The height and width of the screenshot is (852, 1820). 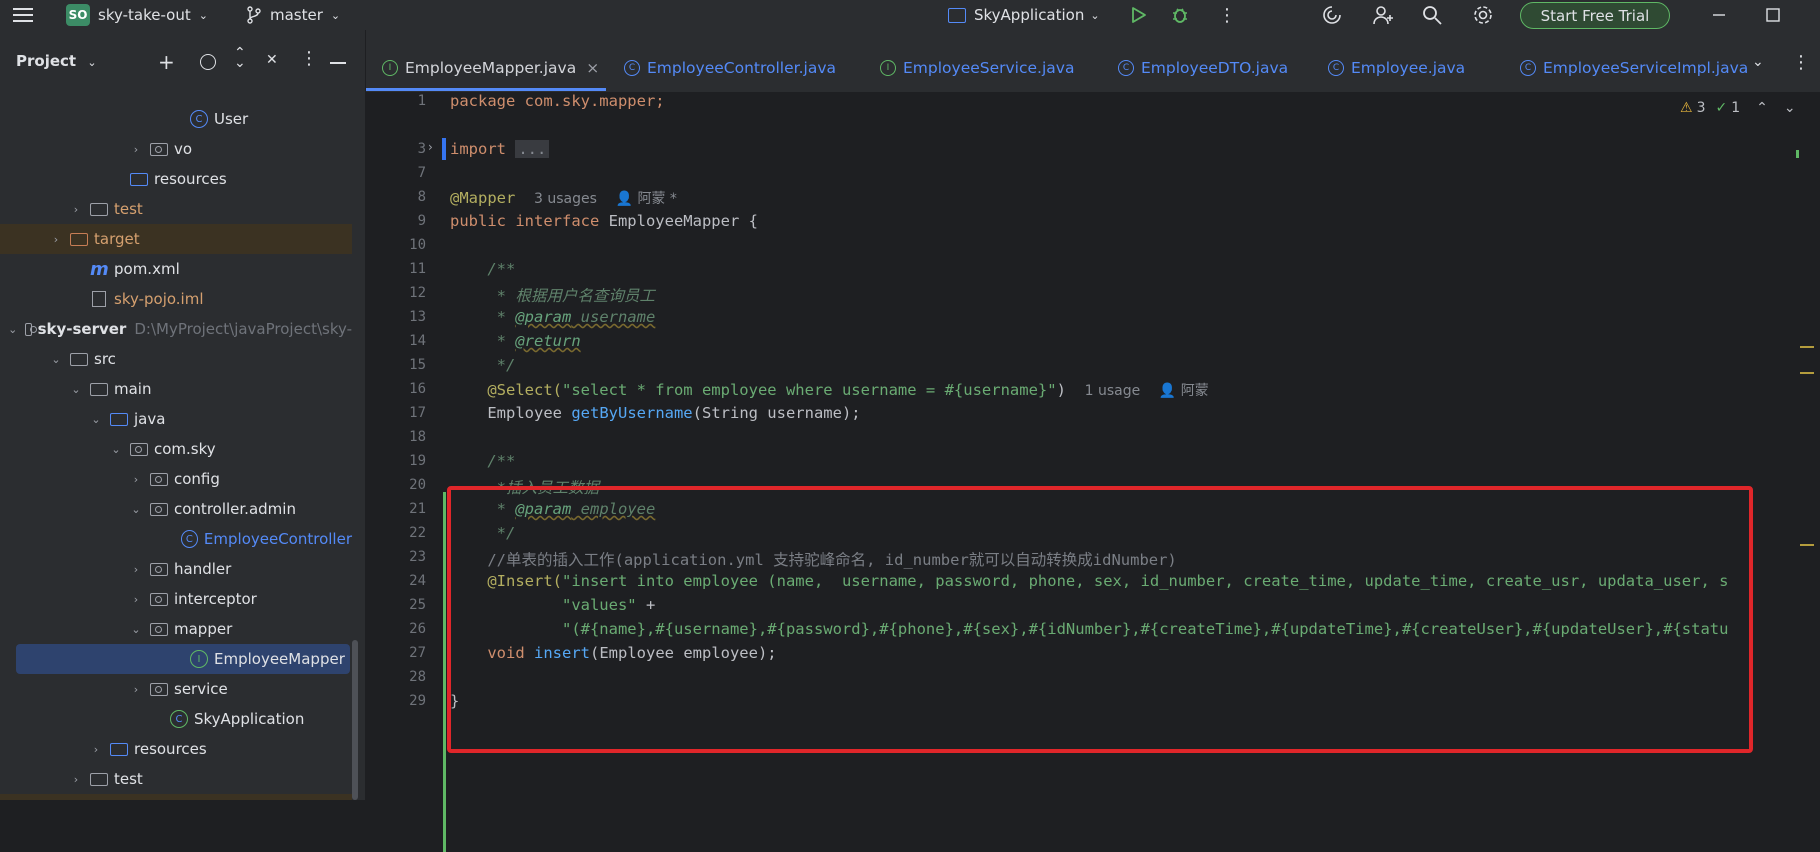 What do you see at coordinates (396, 533) in the screenshot?
I see `line-number: 22` at bounding box center [396, 533].